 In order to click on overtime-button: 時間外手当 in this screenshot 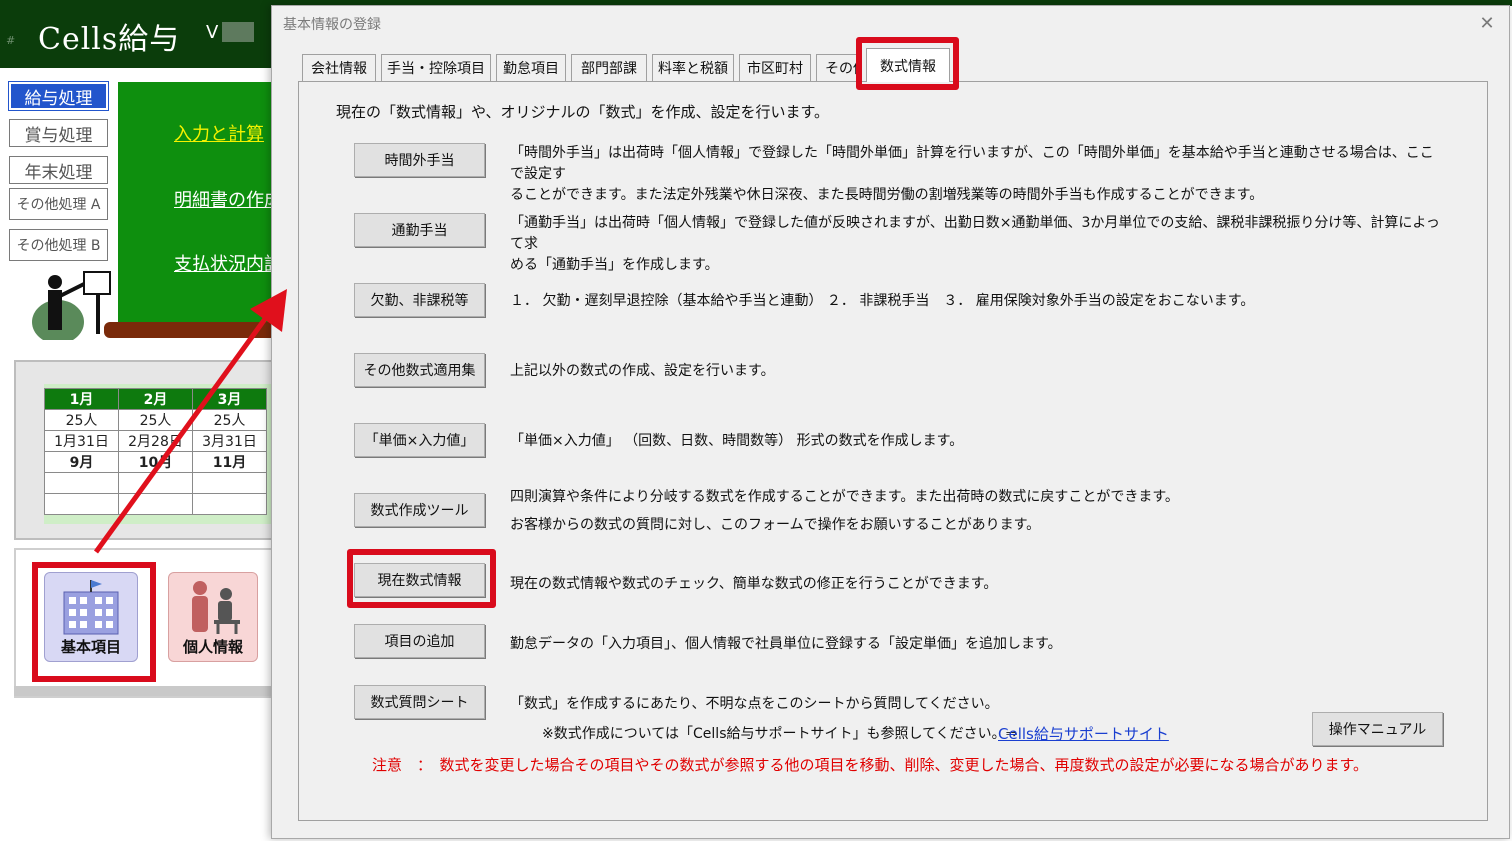, I will do `click(419, 160)`.